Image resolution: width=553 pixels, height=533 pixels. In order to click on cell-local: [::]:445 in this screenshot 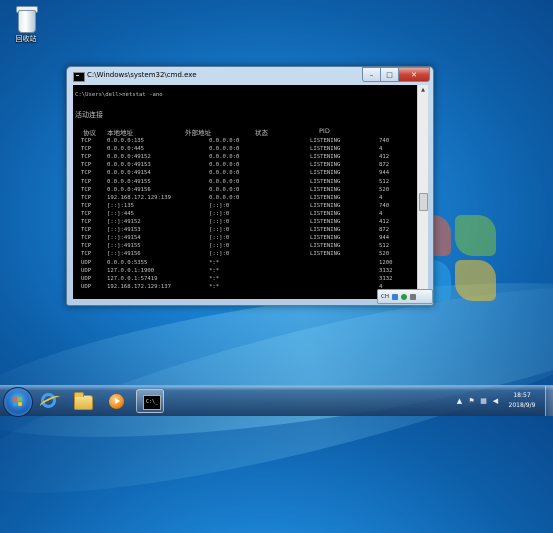, I will do `click(120, 213)`.